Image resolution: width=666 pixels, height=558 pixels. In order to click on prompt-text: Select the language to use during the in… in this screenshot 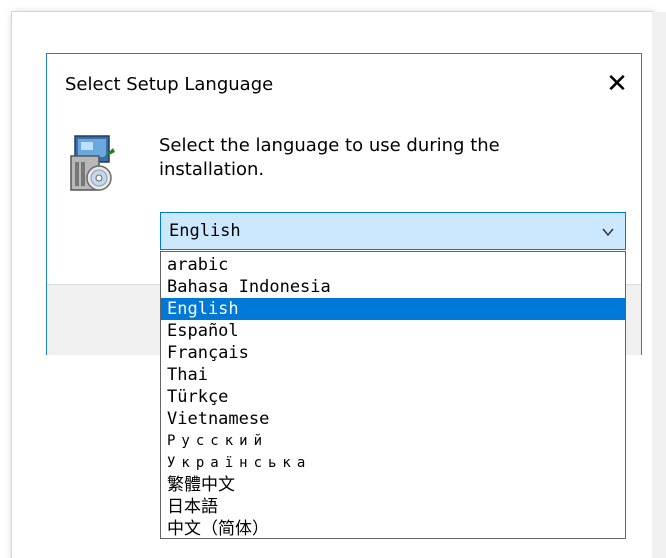, I will do `click(329, 157)`.